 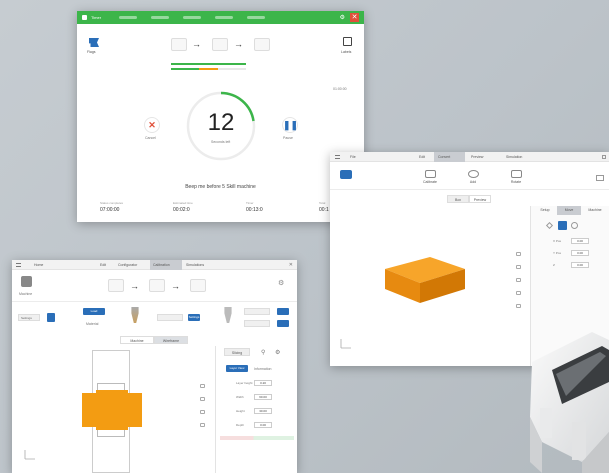 I want to click on layers-icon, so click(x=346, y=174).